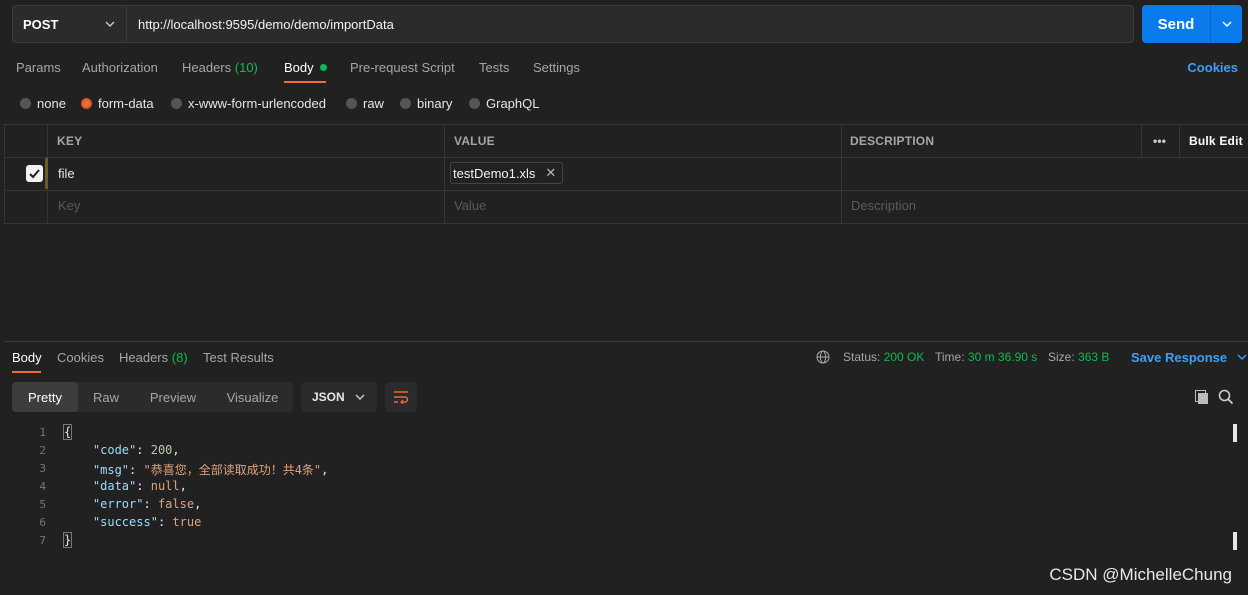  I want to click on more-options-icon: •••, so click(1159, 141).